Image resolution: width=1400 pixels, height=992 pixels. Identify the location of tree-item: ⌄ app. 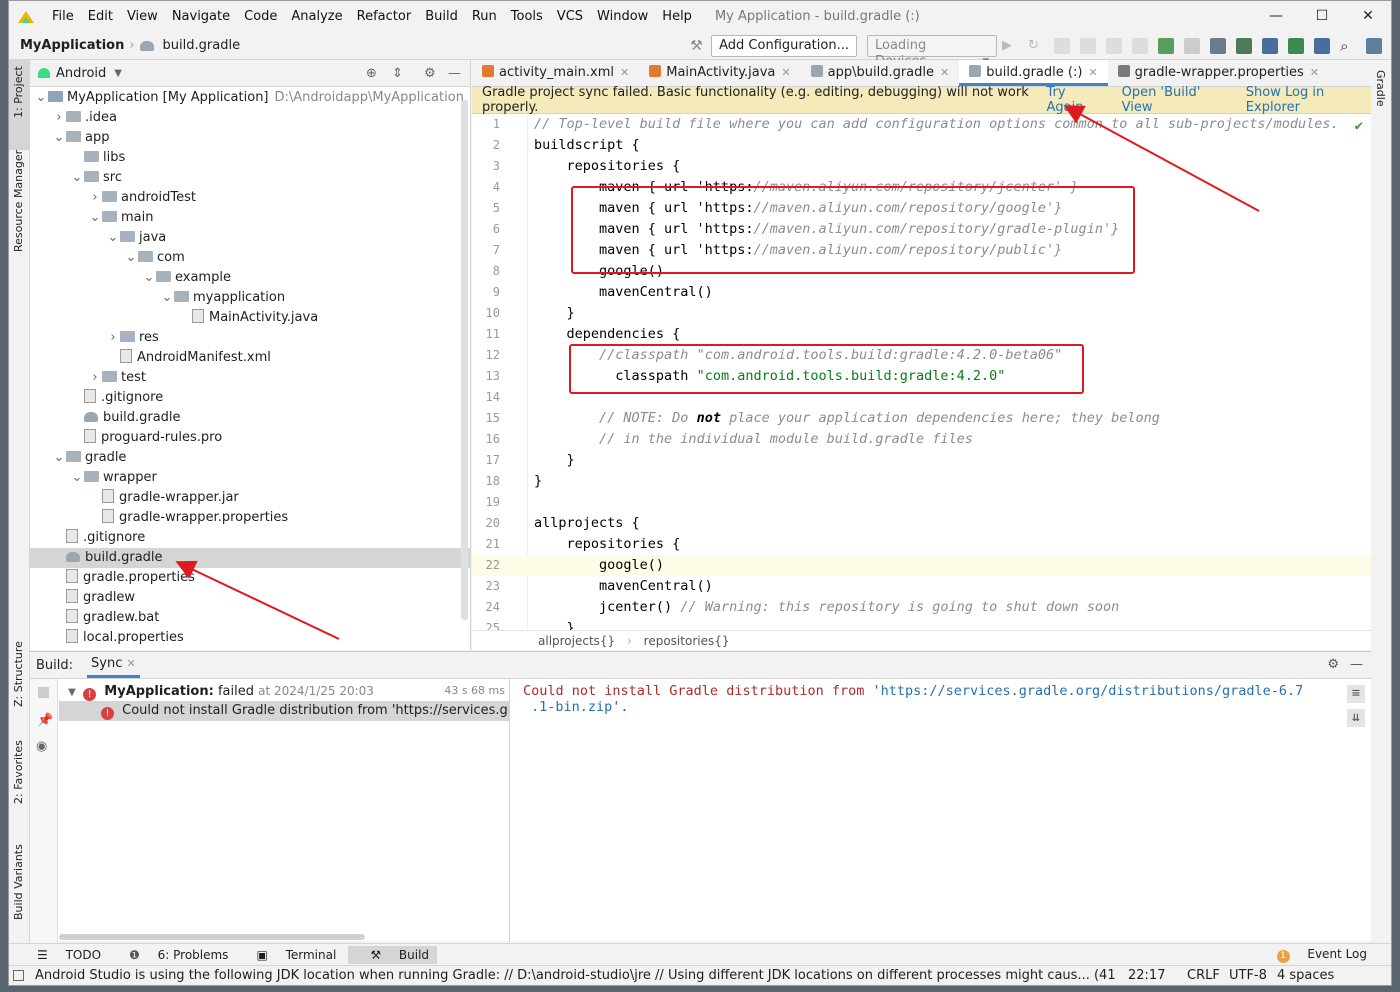
(250, 138).